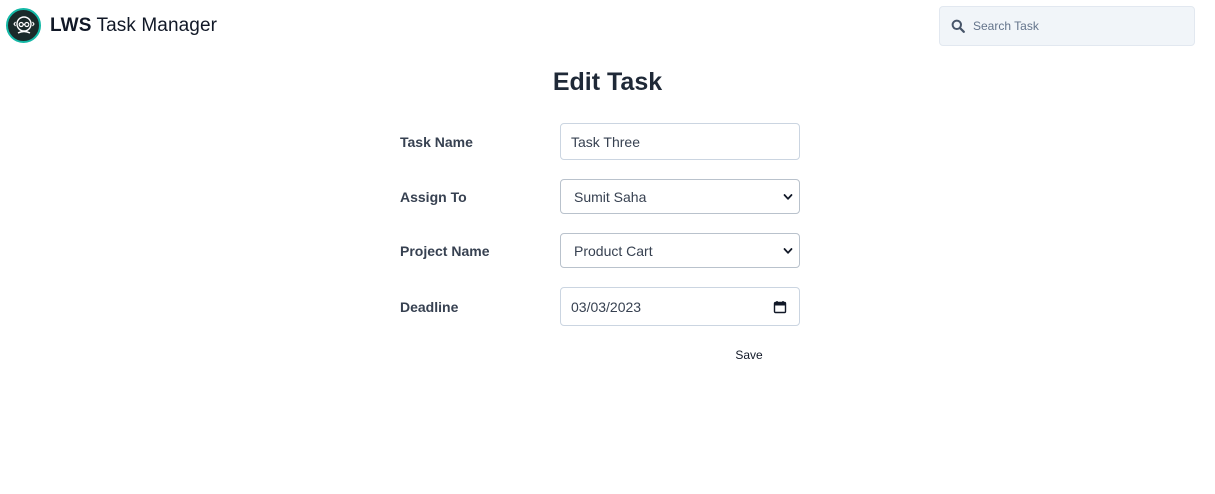  What do you see at coordinates (610, 196) in the screenshot?
I see `assign-to-value: Sumit Saha` at bounding box center [610, 196].